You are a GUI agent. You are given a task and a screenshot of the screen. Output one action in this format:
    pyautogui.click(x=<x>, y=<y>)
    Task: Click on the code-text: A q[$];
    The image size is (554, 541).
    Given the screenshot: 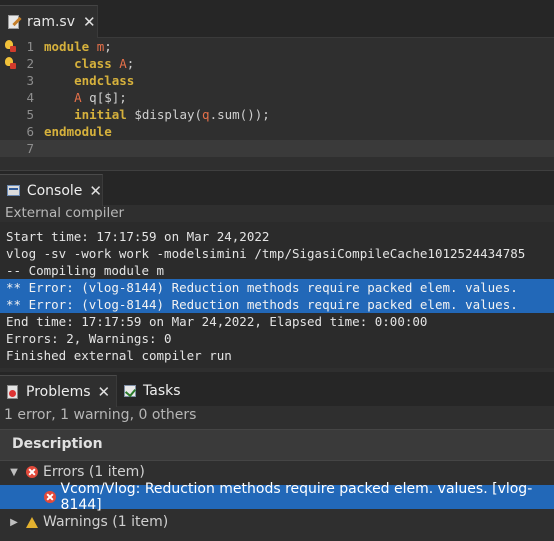 What is the action you would take?
    pyautogui.click(x=85, y=97)
    